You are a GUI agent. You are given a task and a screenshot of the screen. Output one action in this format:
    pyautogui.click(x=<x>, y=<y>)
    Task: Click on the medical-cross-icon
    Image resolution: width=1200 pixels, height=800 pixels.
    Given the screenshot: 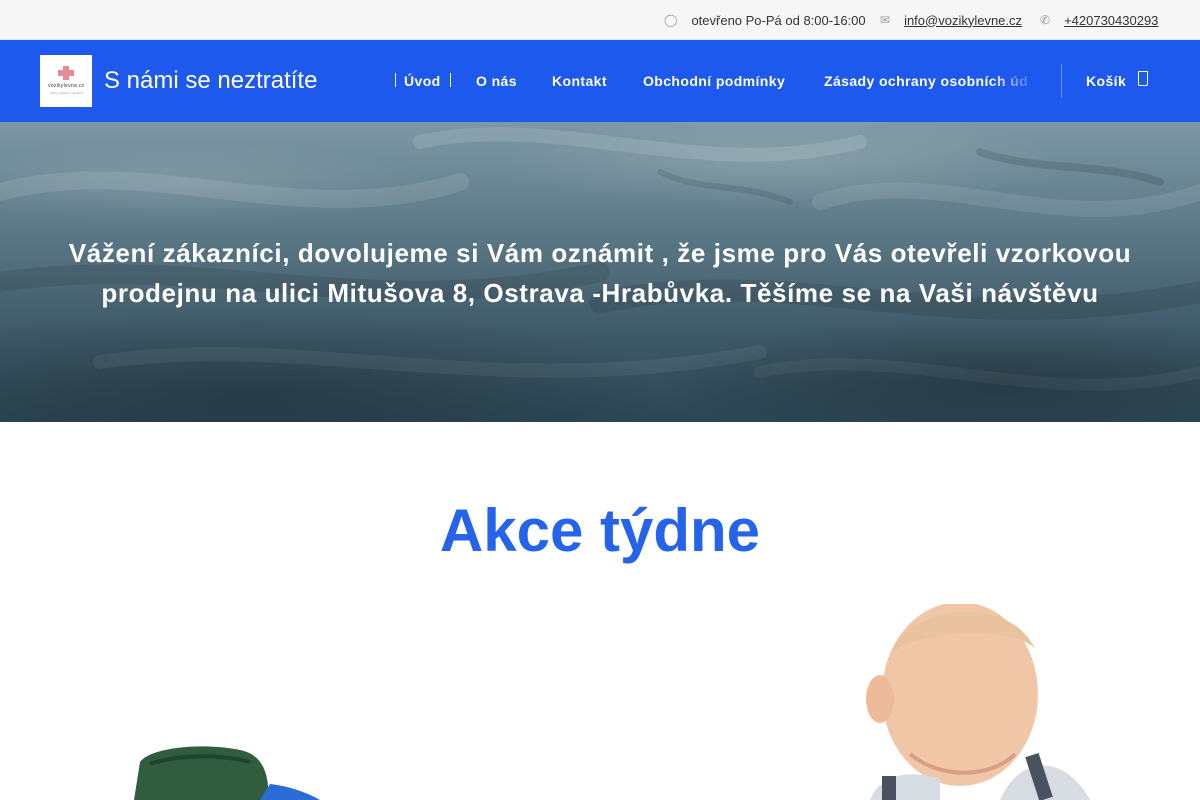 What is the action you would take?
    pyautogui.click(x=66, y=73)
    